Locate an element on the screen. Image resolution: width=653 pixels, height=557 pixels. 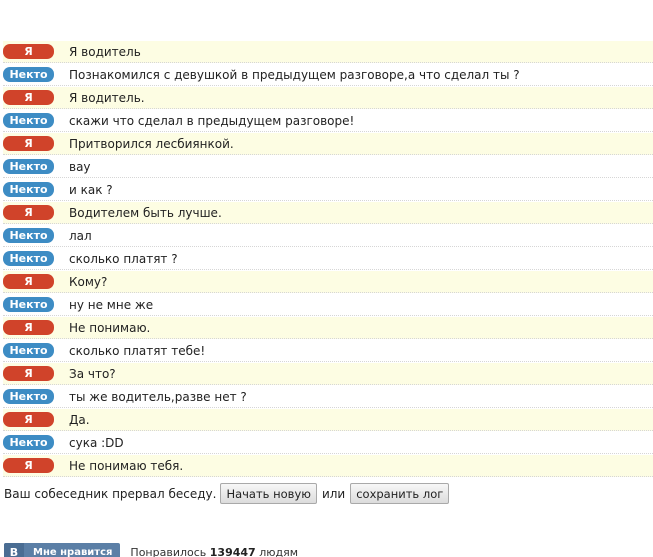
message-row: Некто ты же водитель,разве нет ? is located at coordinates (328, 397).